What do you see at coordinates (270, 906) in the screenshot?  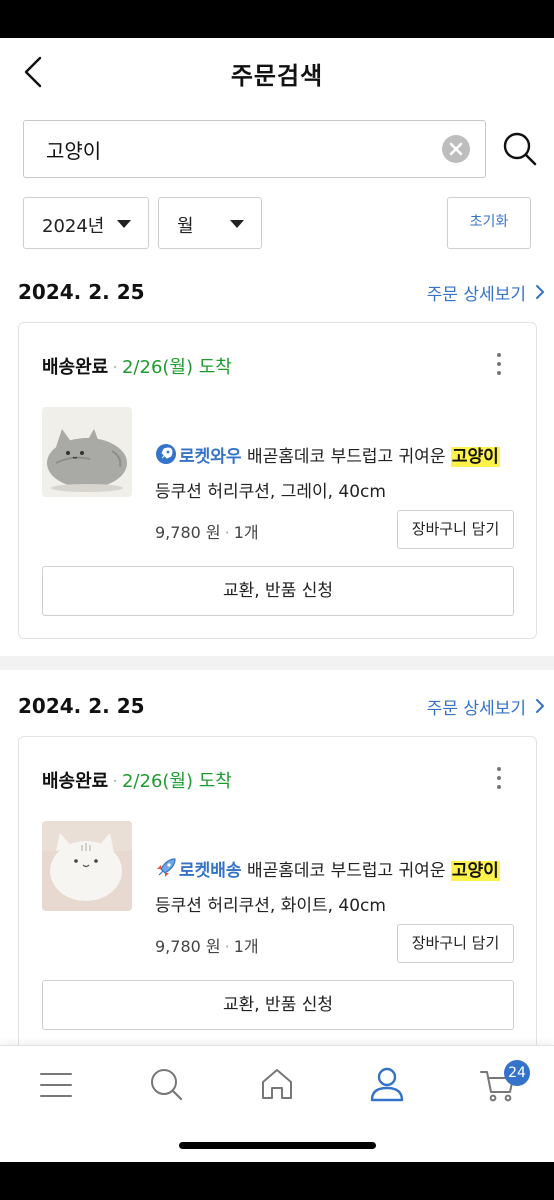 I see `product-name-option: 등쿠션 허리쿠션, 화이트, 40cm` at bounding box center [270, 906].